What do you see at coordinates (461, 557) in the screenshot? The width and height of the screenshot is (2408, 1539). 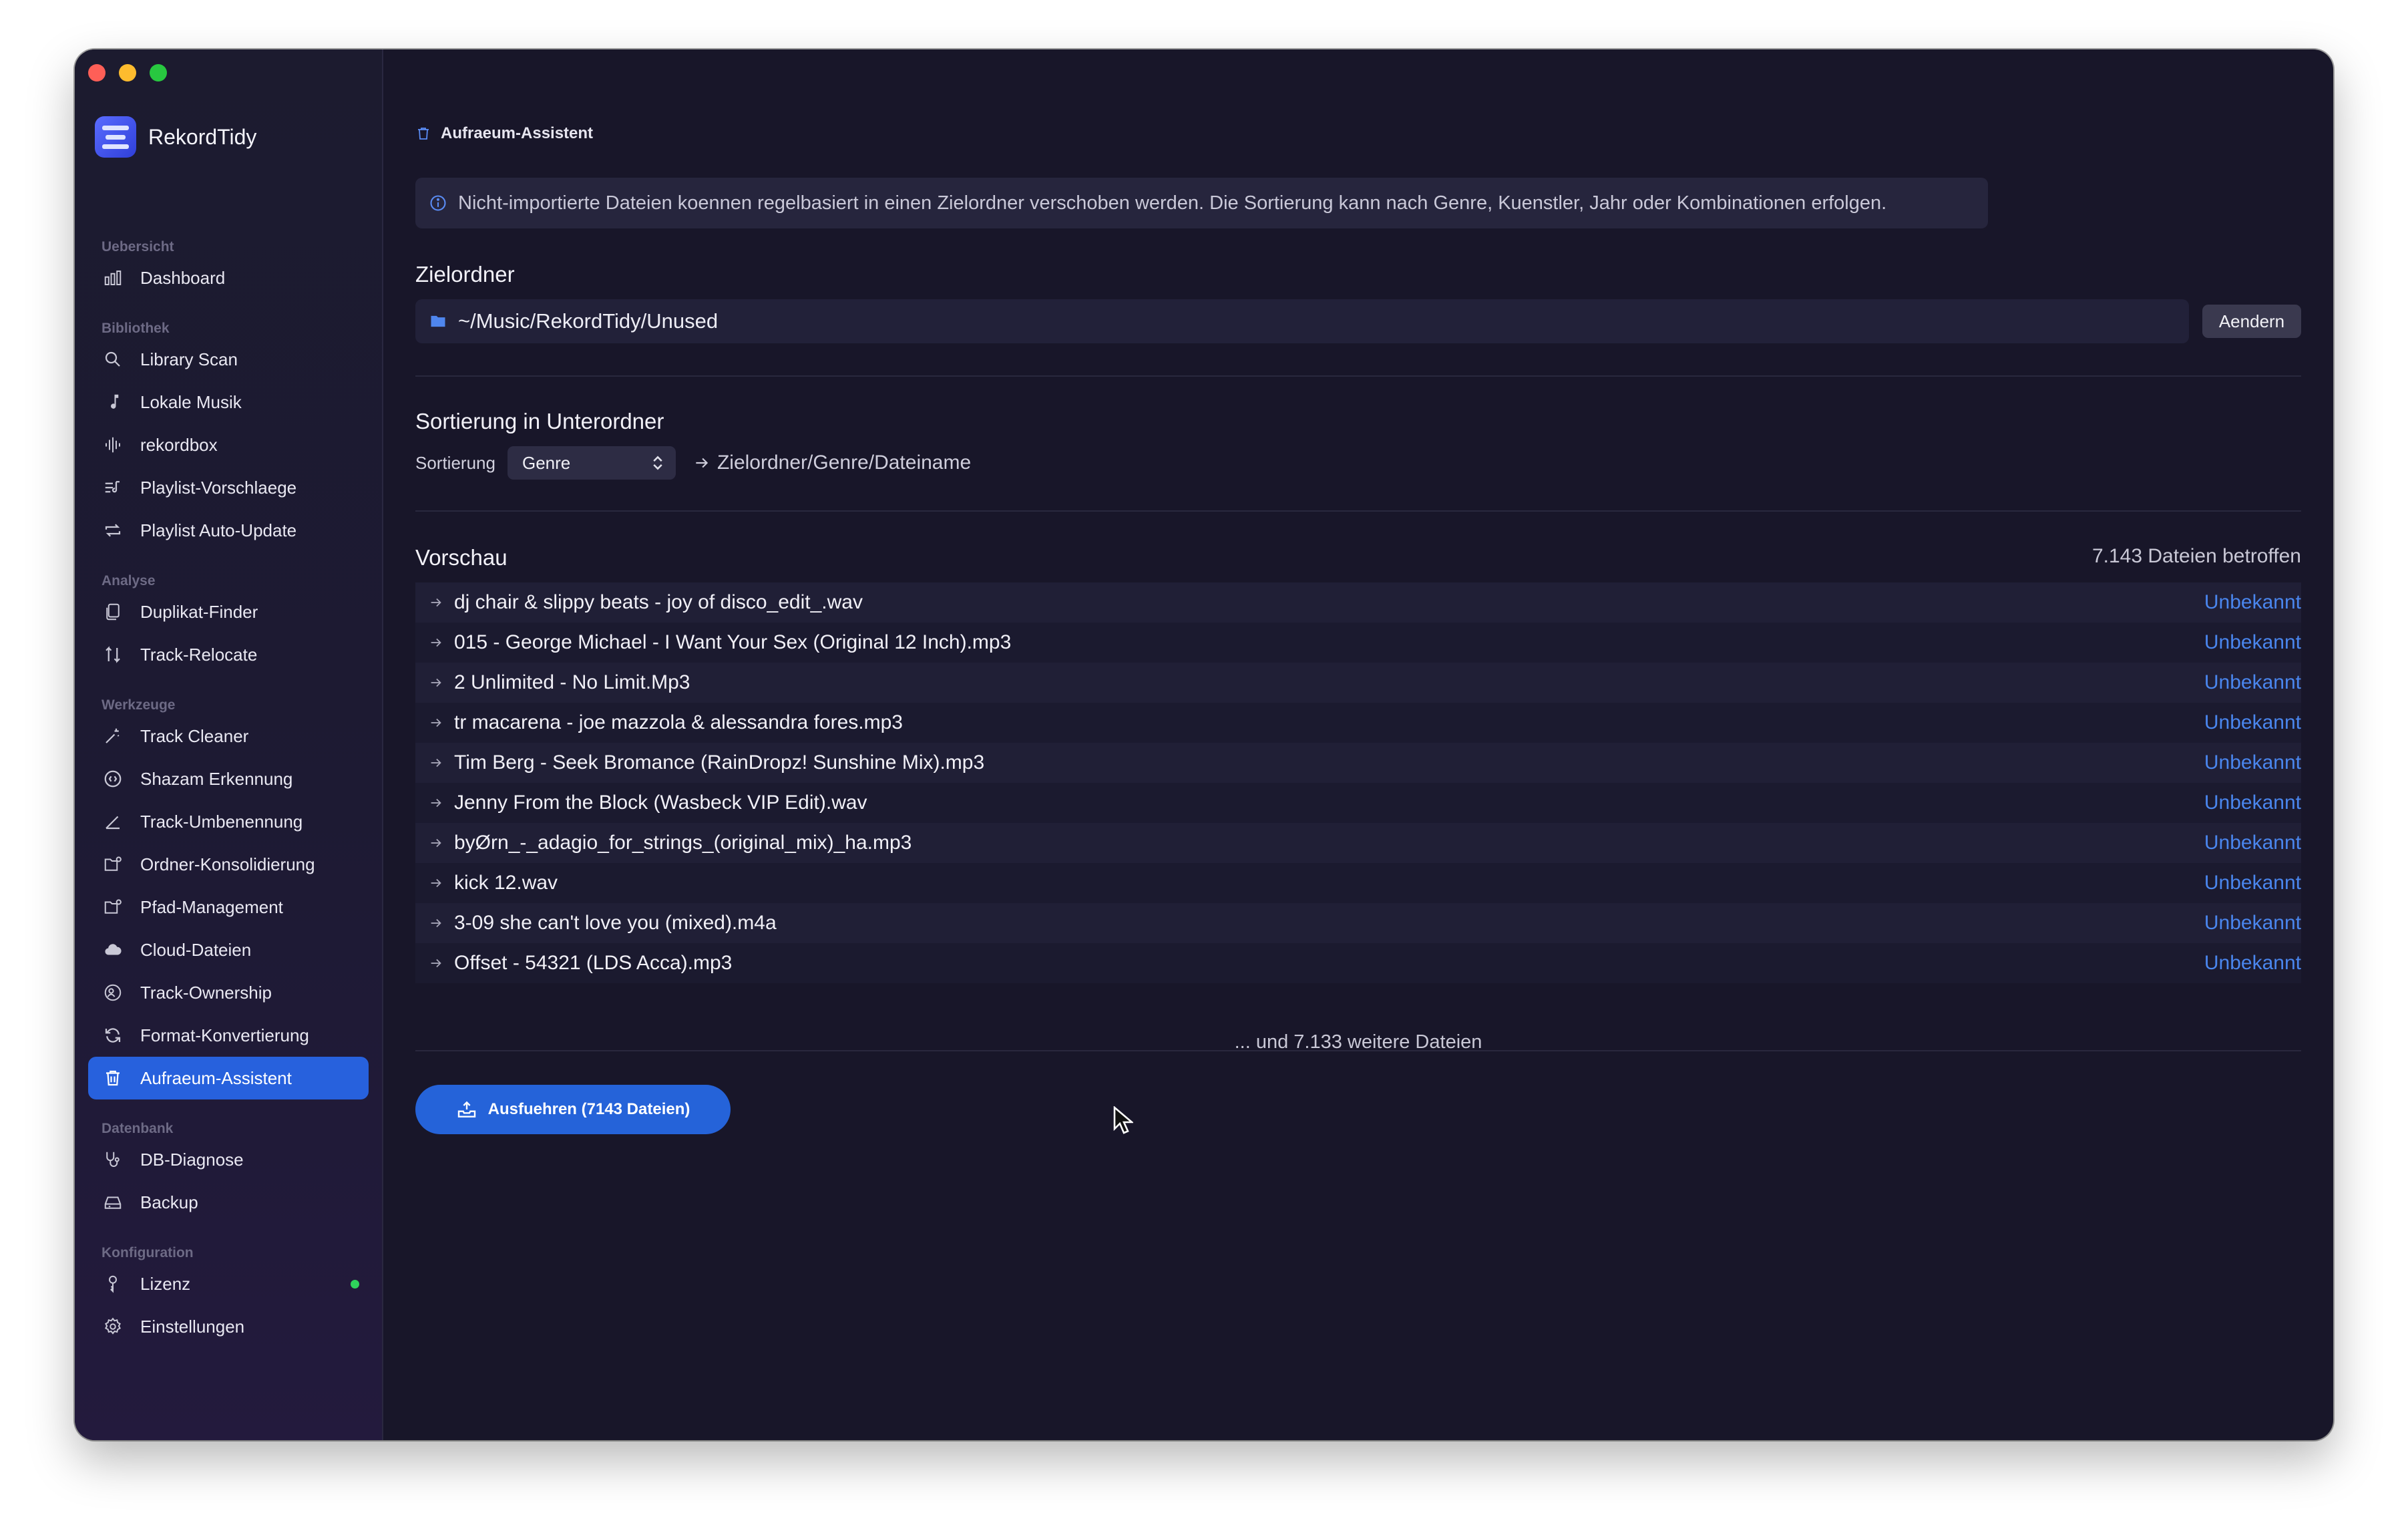 I see `preview-heading: Vorschau` at bounding box center [461, 557].